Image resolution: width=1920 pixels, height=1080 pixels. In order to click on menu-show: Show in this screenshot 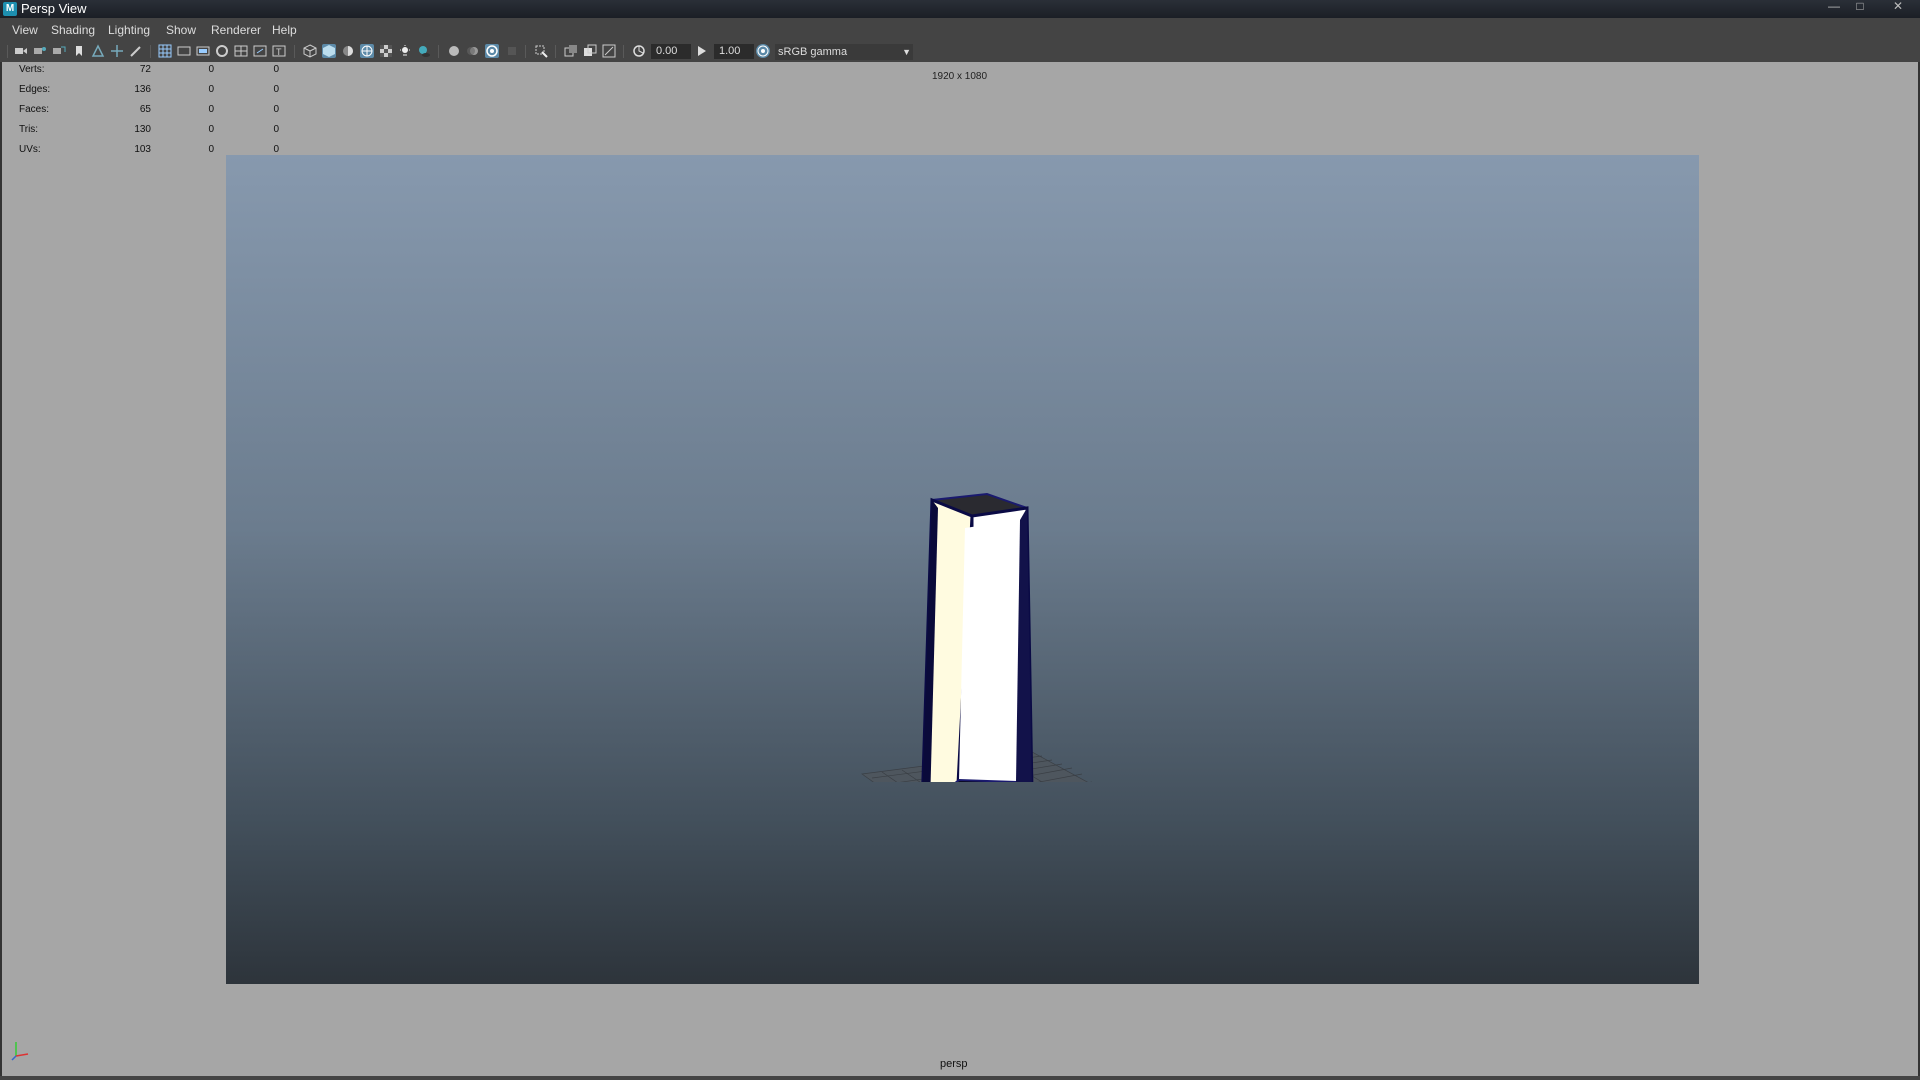, I will do `click(181, 30)`.